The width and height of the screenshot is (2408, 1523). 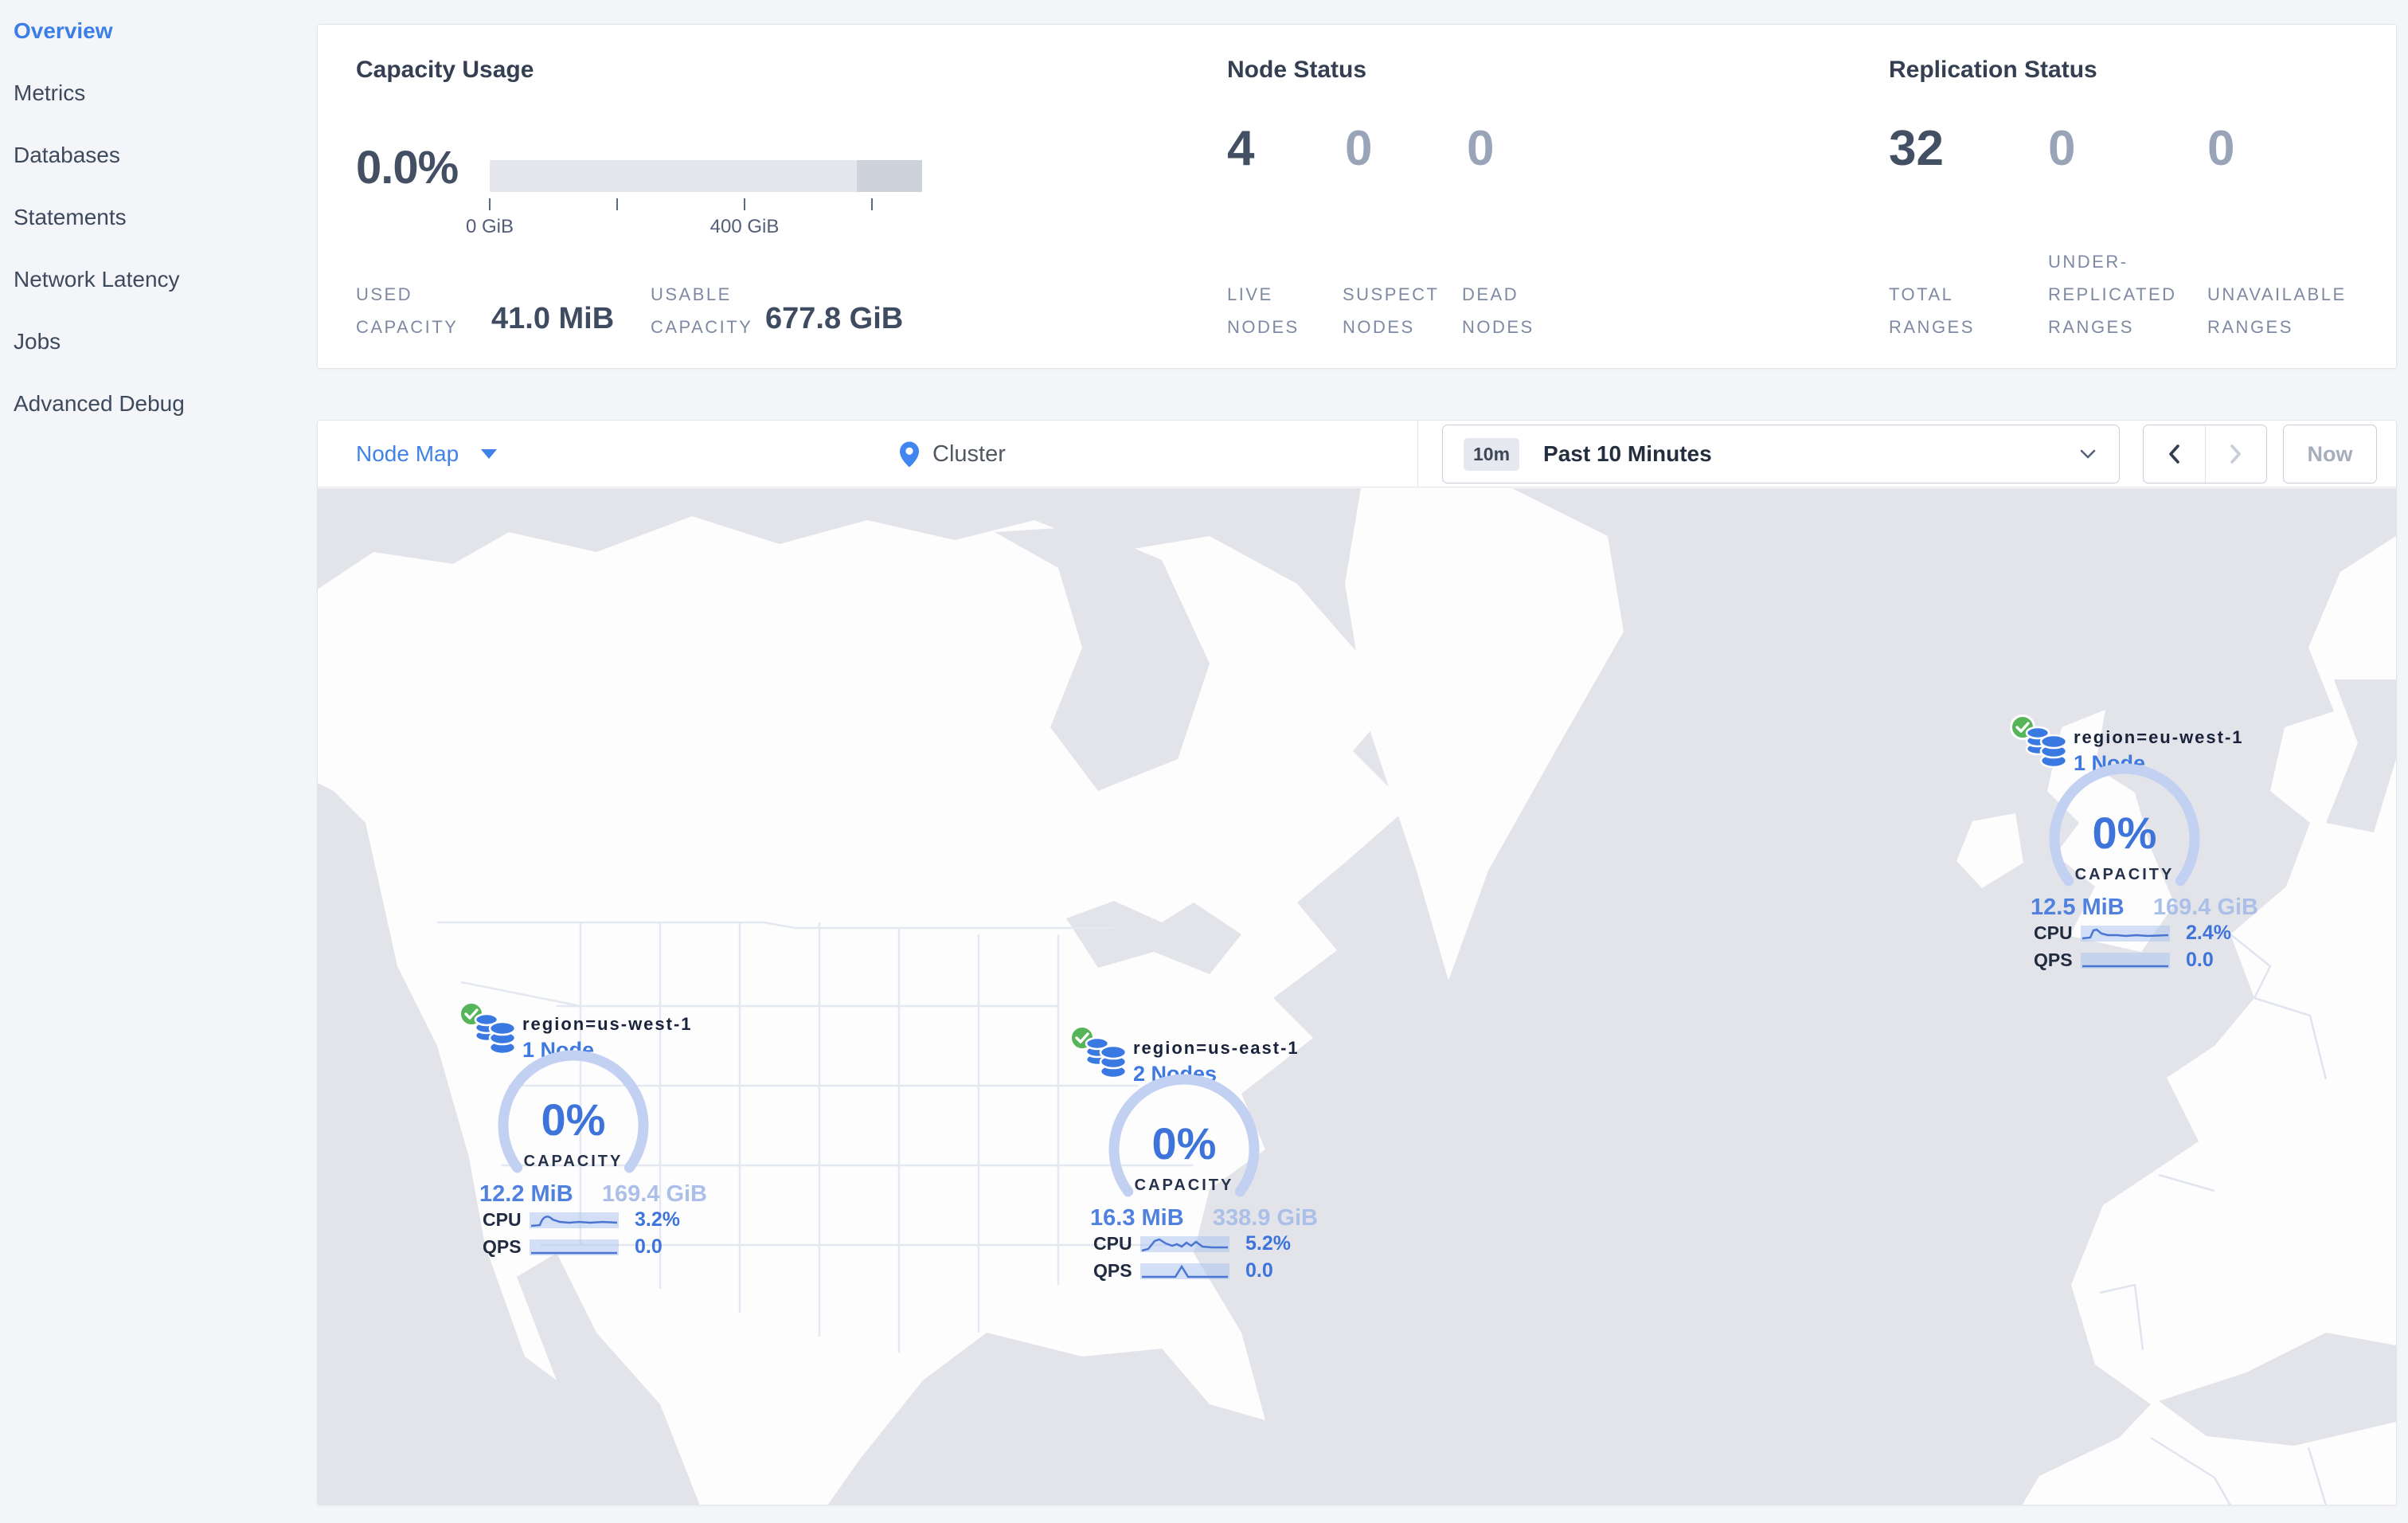 I want to click on capacity-bar-reserved-segment, so click(x=889, y=176).